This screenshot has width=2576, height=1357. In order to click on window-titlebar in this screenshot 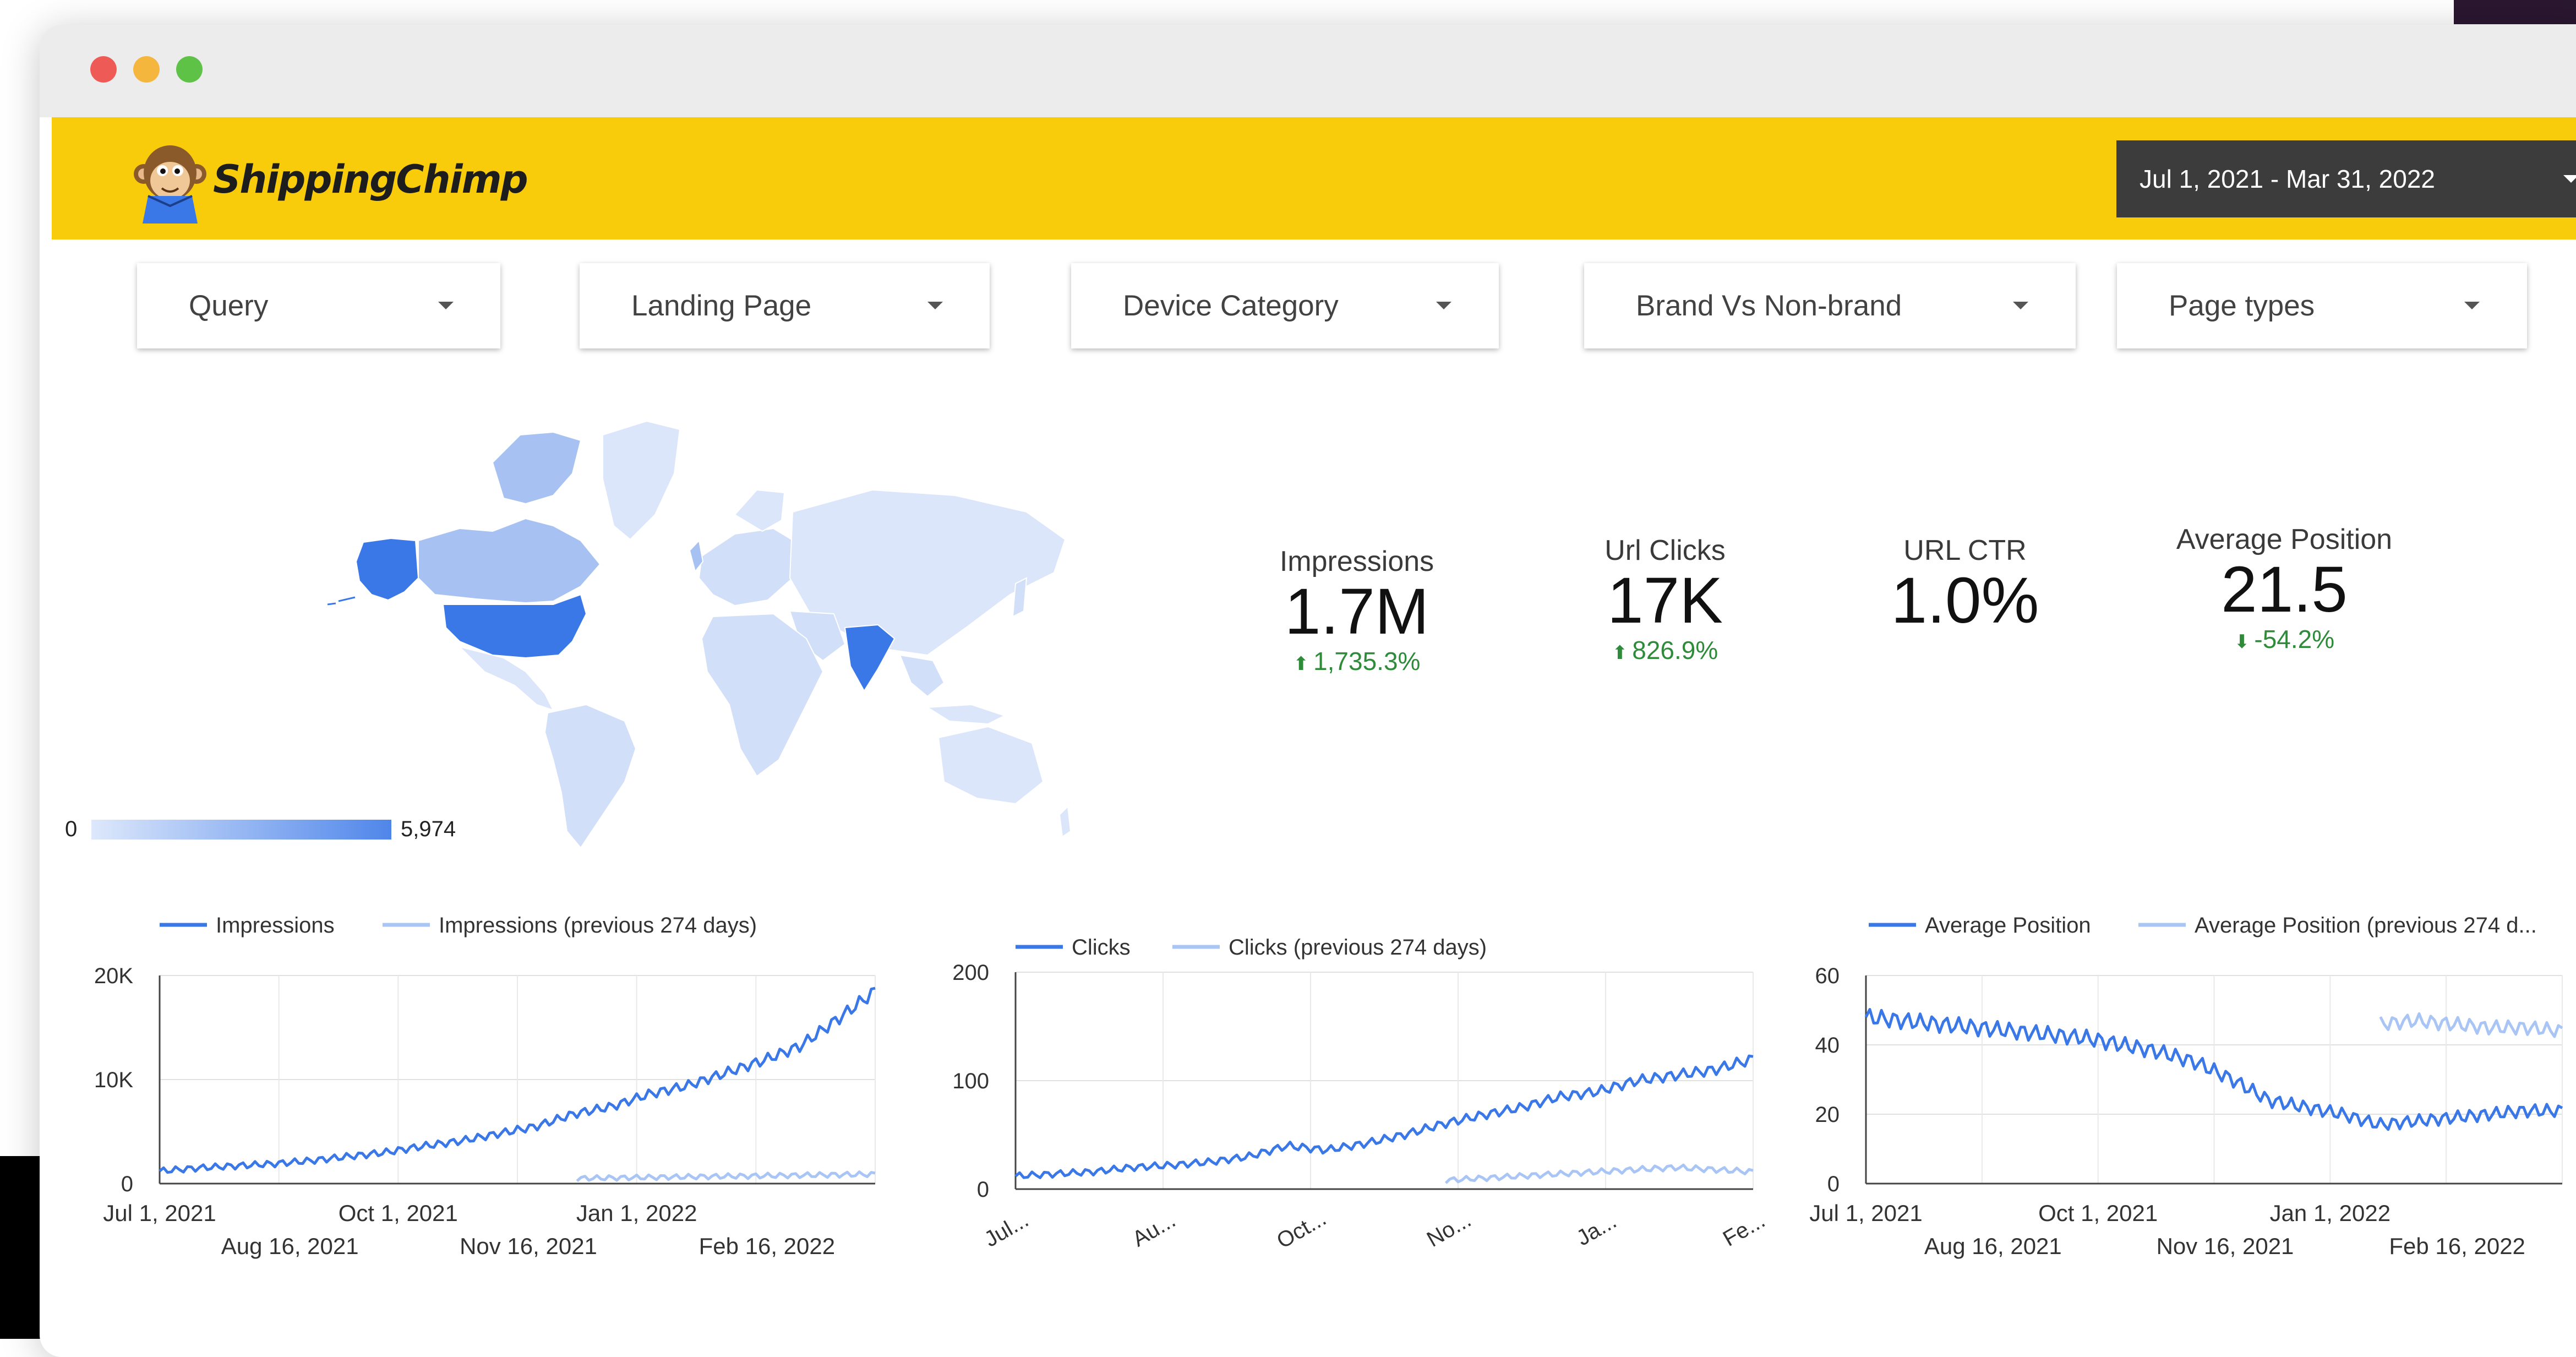, I will do `click(1308, 71)`.